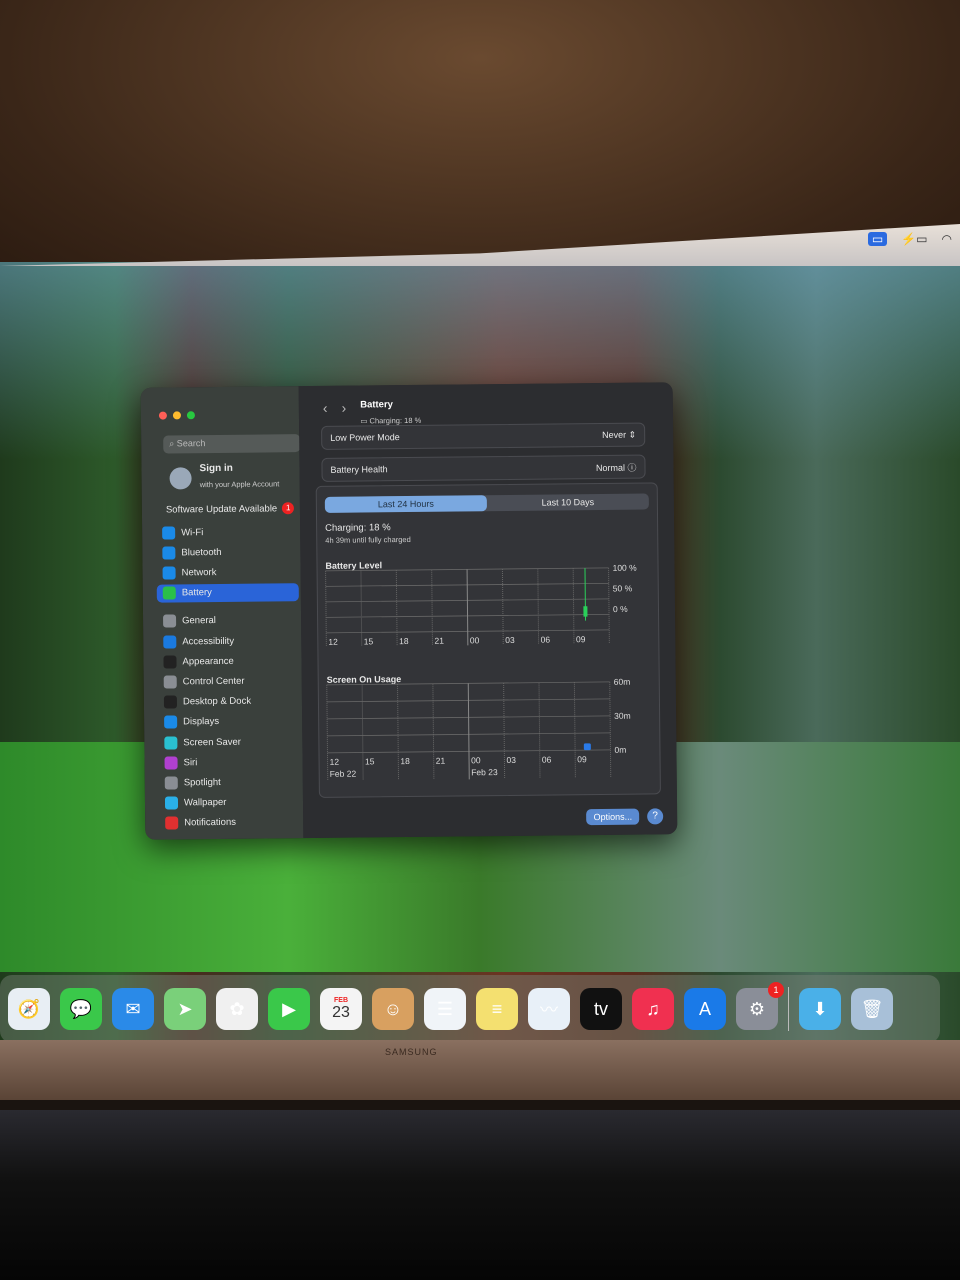 The height and width of the screenshot is (1280, 960). What do you see at coordinates (914, 239) in the screenshot?
I see `battery-charging-icon: ⚡▭` at bounding box center [914, 239].